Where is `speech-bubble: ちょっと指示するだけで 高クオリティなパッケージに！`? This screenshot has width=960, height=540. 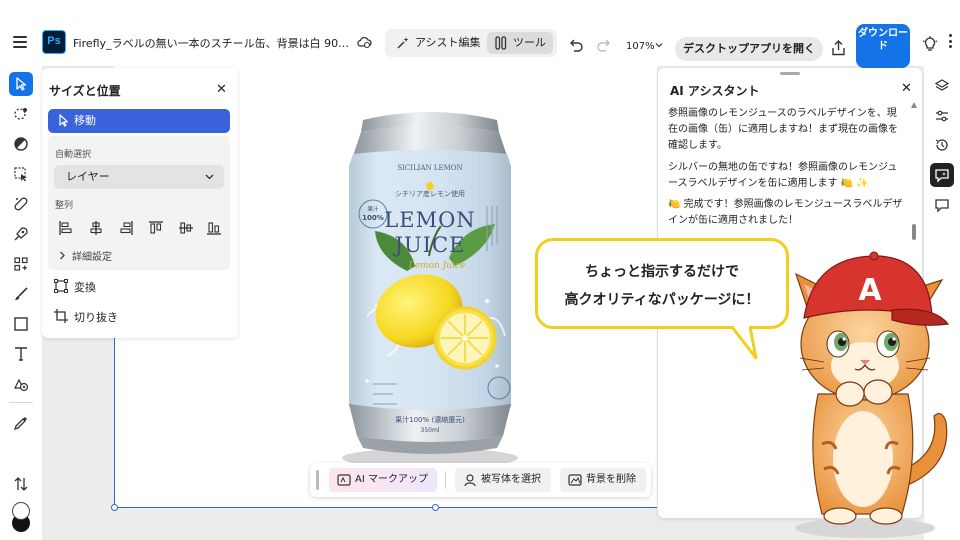
speech-bubble: ちょっと指示するだけで 高クオリティなパッケージに！ is located at coordinates (662, 283).